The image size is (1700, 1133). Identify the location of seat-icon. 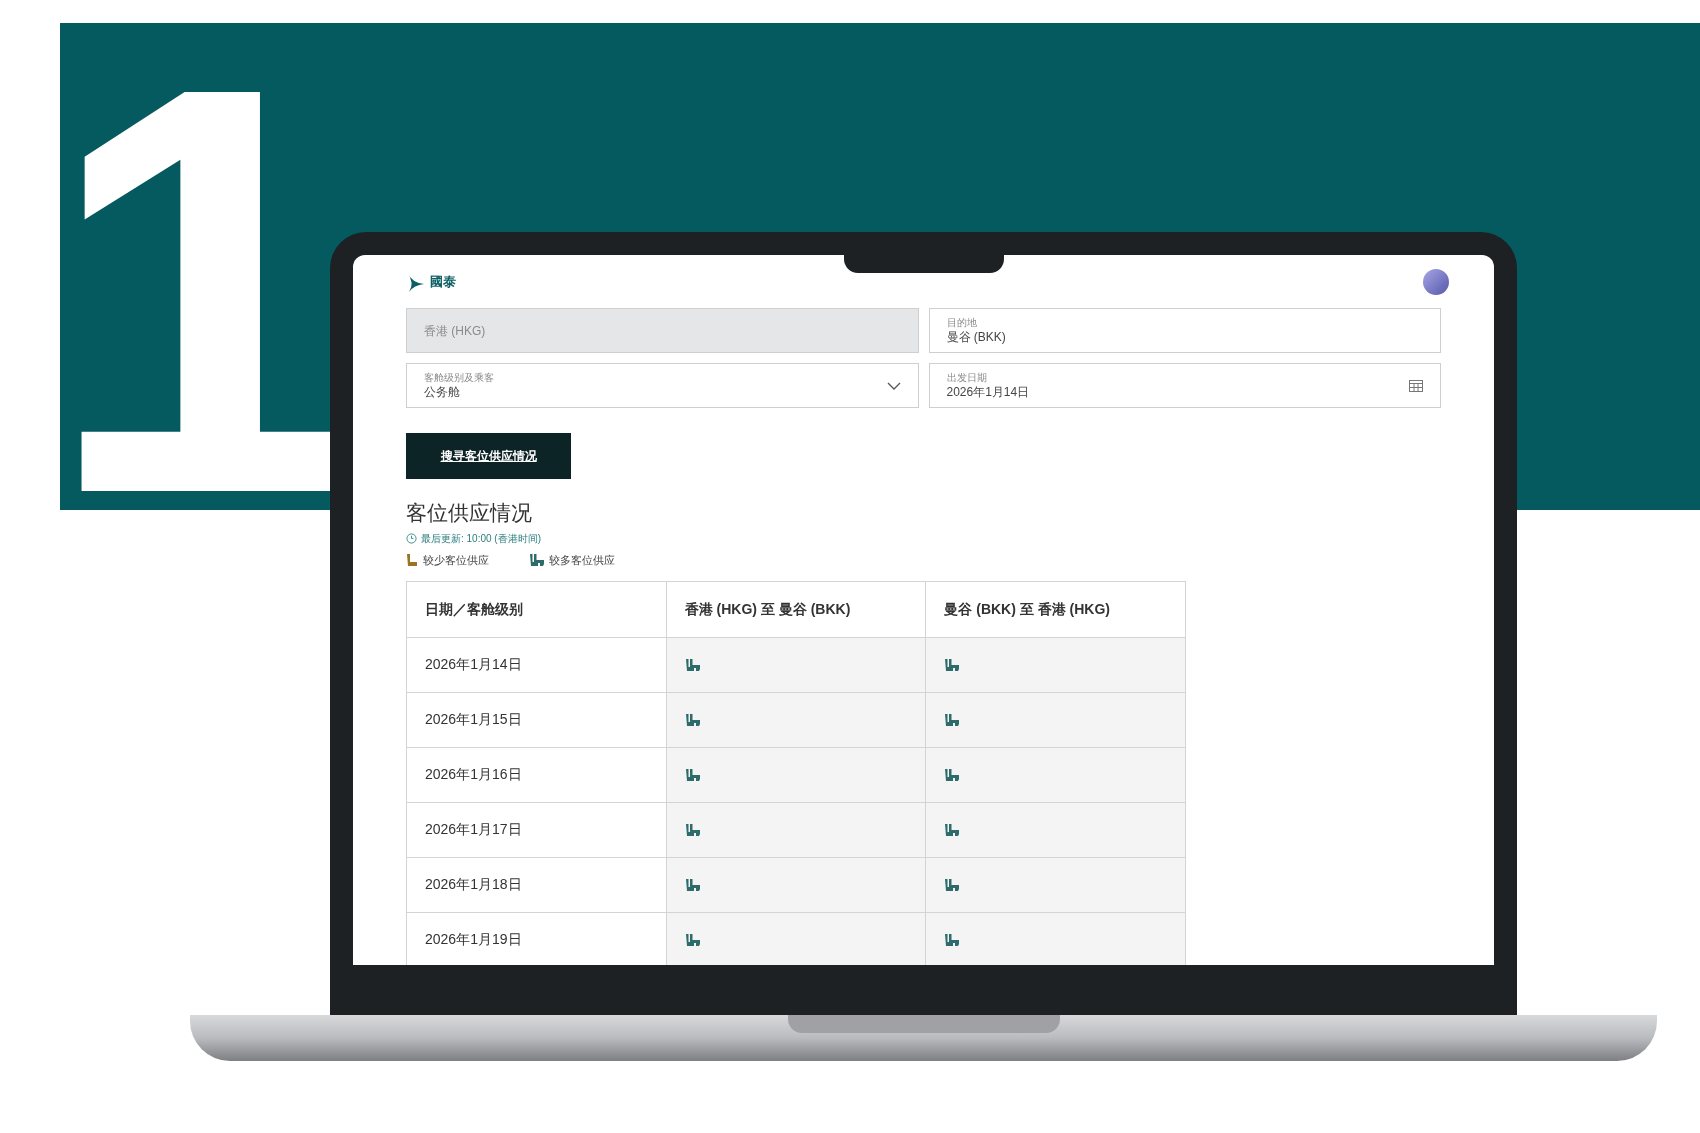
(412, 560).